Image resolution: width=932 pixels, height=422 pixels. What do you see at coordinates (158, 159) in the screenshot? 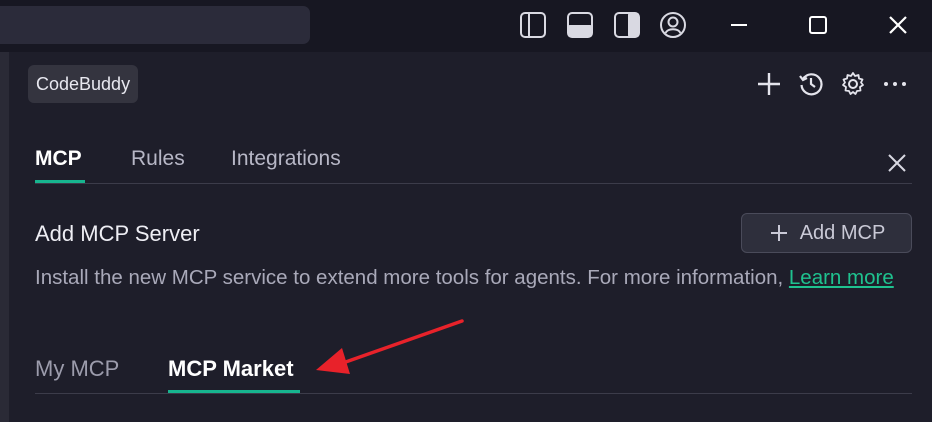
I see `tab-rules: Rules` at bounding box center [158, 159].